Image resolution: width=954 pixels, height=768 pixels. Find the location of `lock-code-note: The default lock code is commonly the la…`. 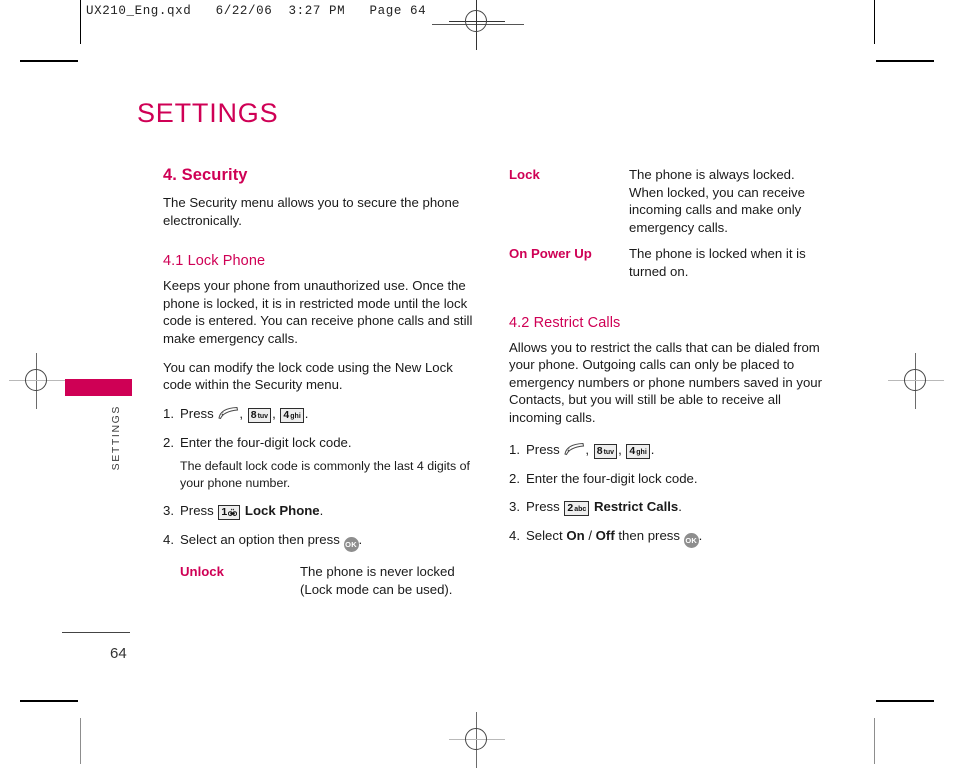

lock-code-note: The default lock code is commonly the la… is located at coordinates (325, 474).